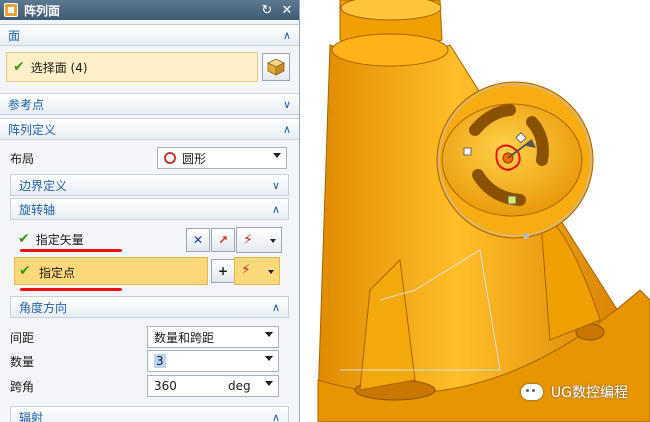 This screenshot has width=650, height=422. What do you see at coordinates (11, 10) in the screenshot?
I see `app-icon` at bounding box center [11, 10].